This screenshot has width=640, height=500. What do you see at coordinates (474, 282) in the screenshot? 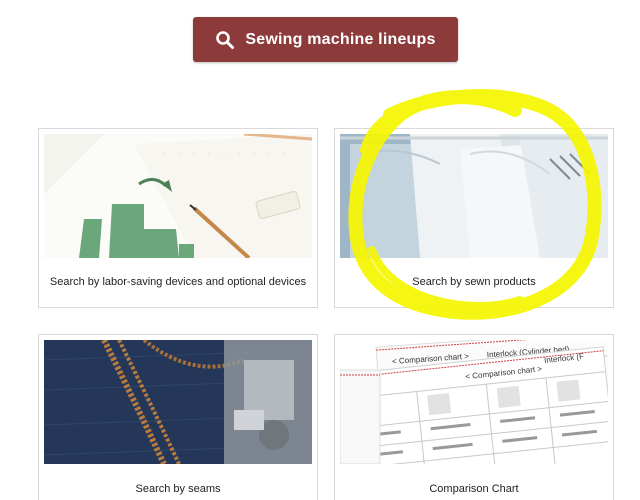
I see `card-caption: Search by sewn products` at bounding box center [474, 282].